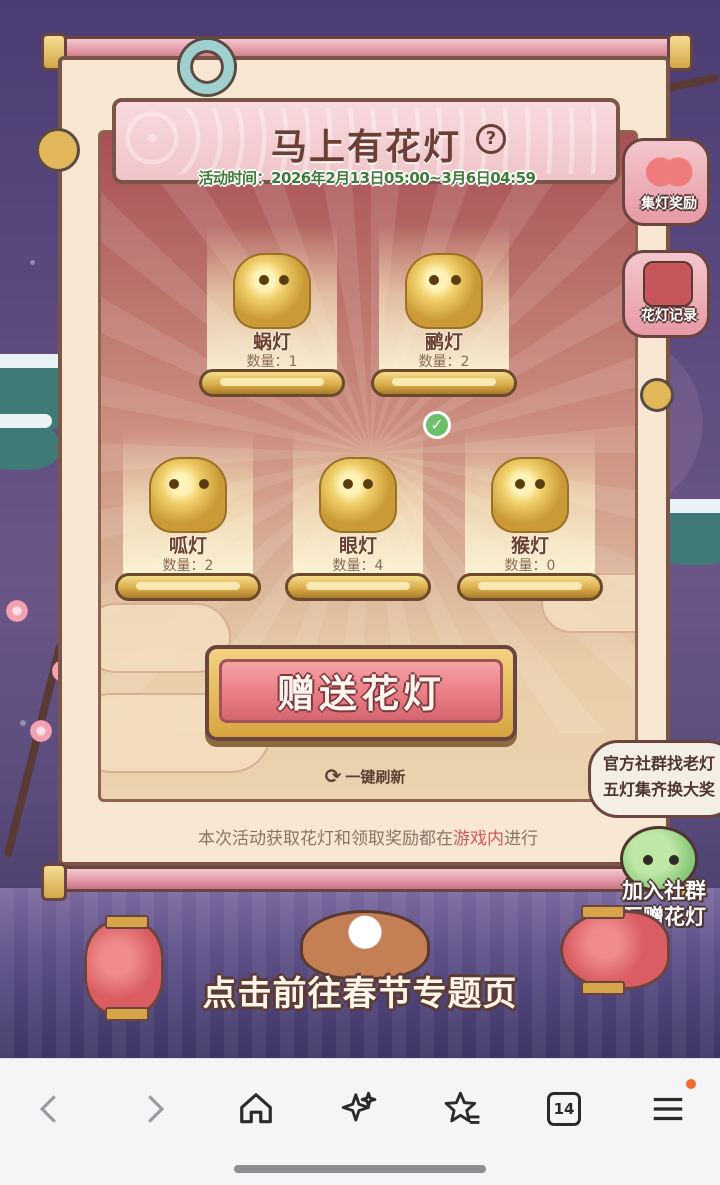 Image resolution: width=720 pixels, height=1185 pixels. I want to click on refresh-button: ⟳ 一键刷新, so click(365, 776).